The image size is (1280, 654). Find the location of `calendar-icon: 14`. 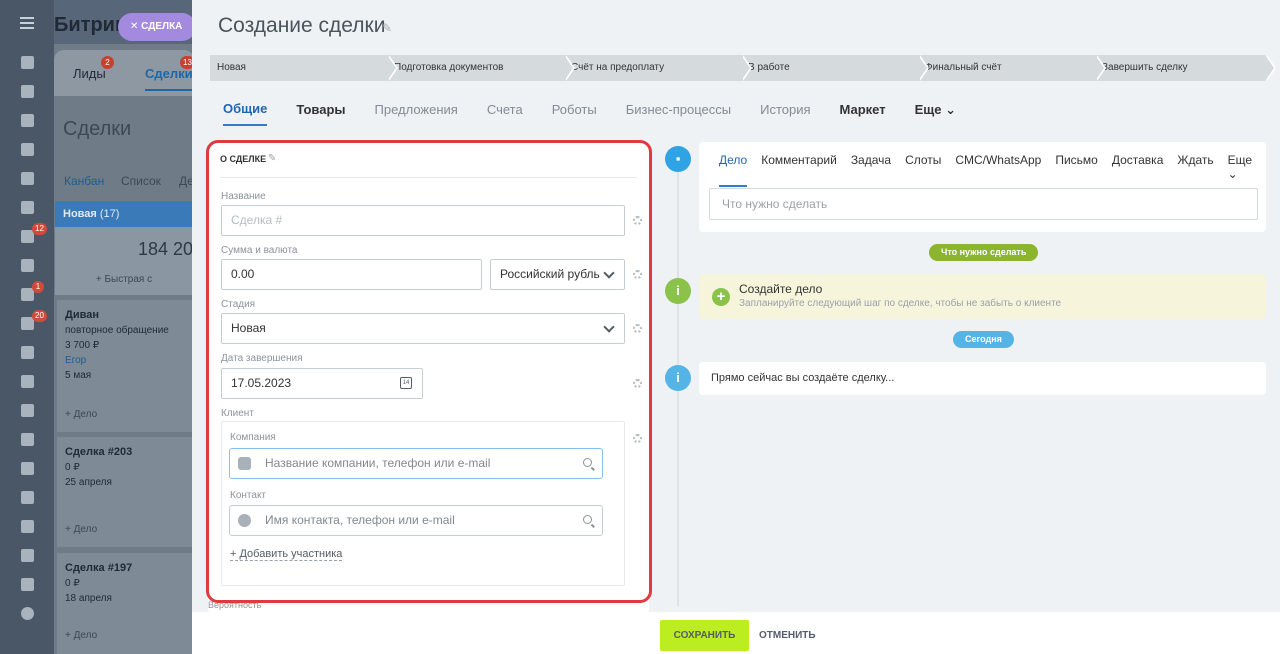

calendar-icon: 14 is located at coordinates (406, 383).